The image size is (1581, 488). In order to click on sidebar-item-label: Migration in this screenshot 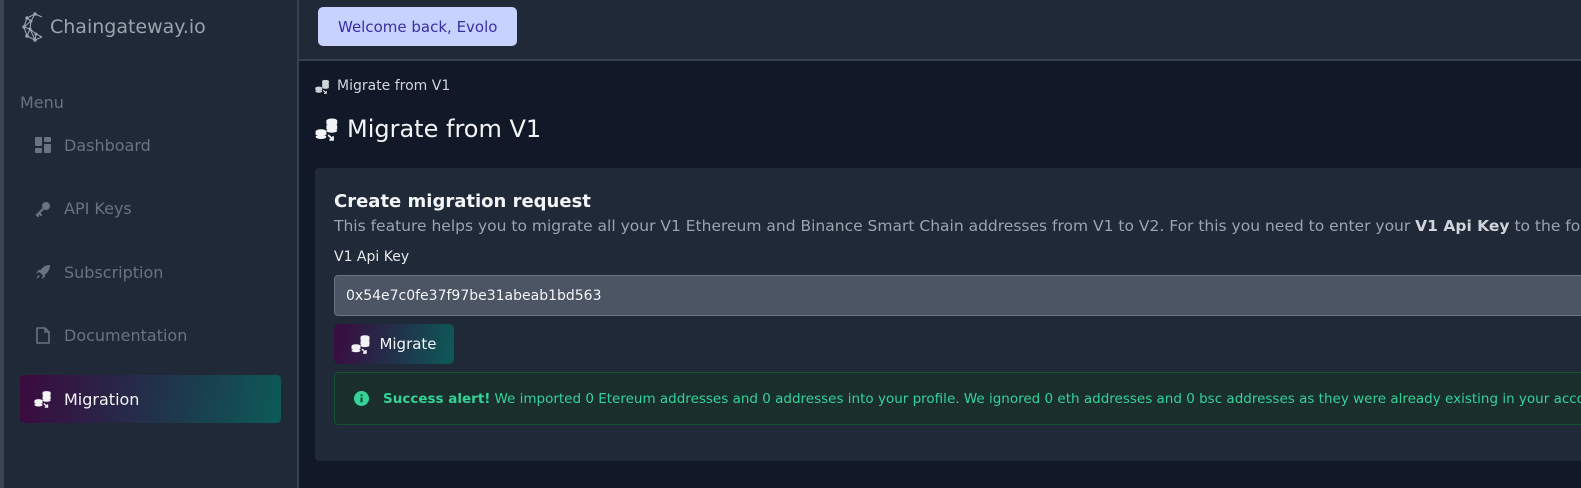, I will do `click(102, 399)`.